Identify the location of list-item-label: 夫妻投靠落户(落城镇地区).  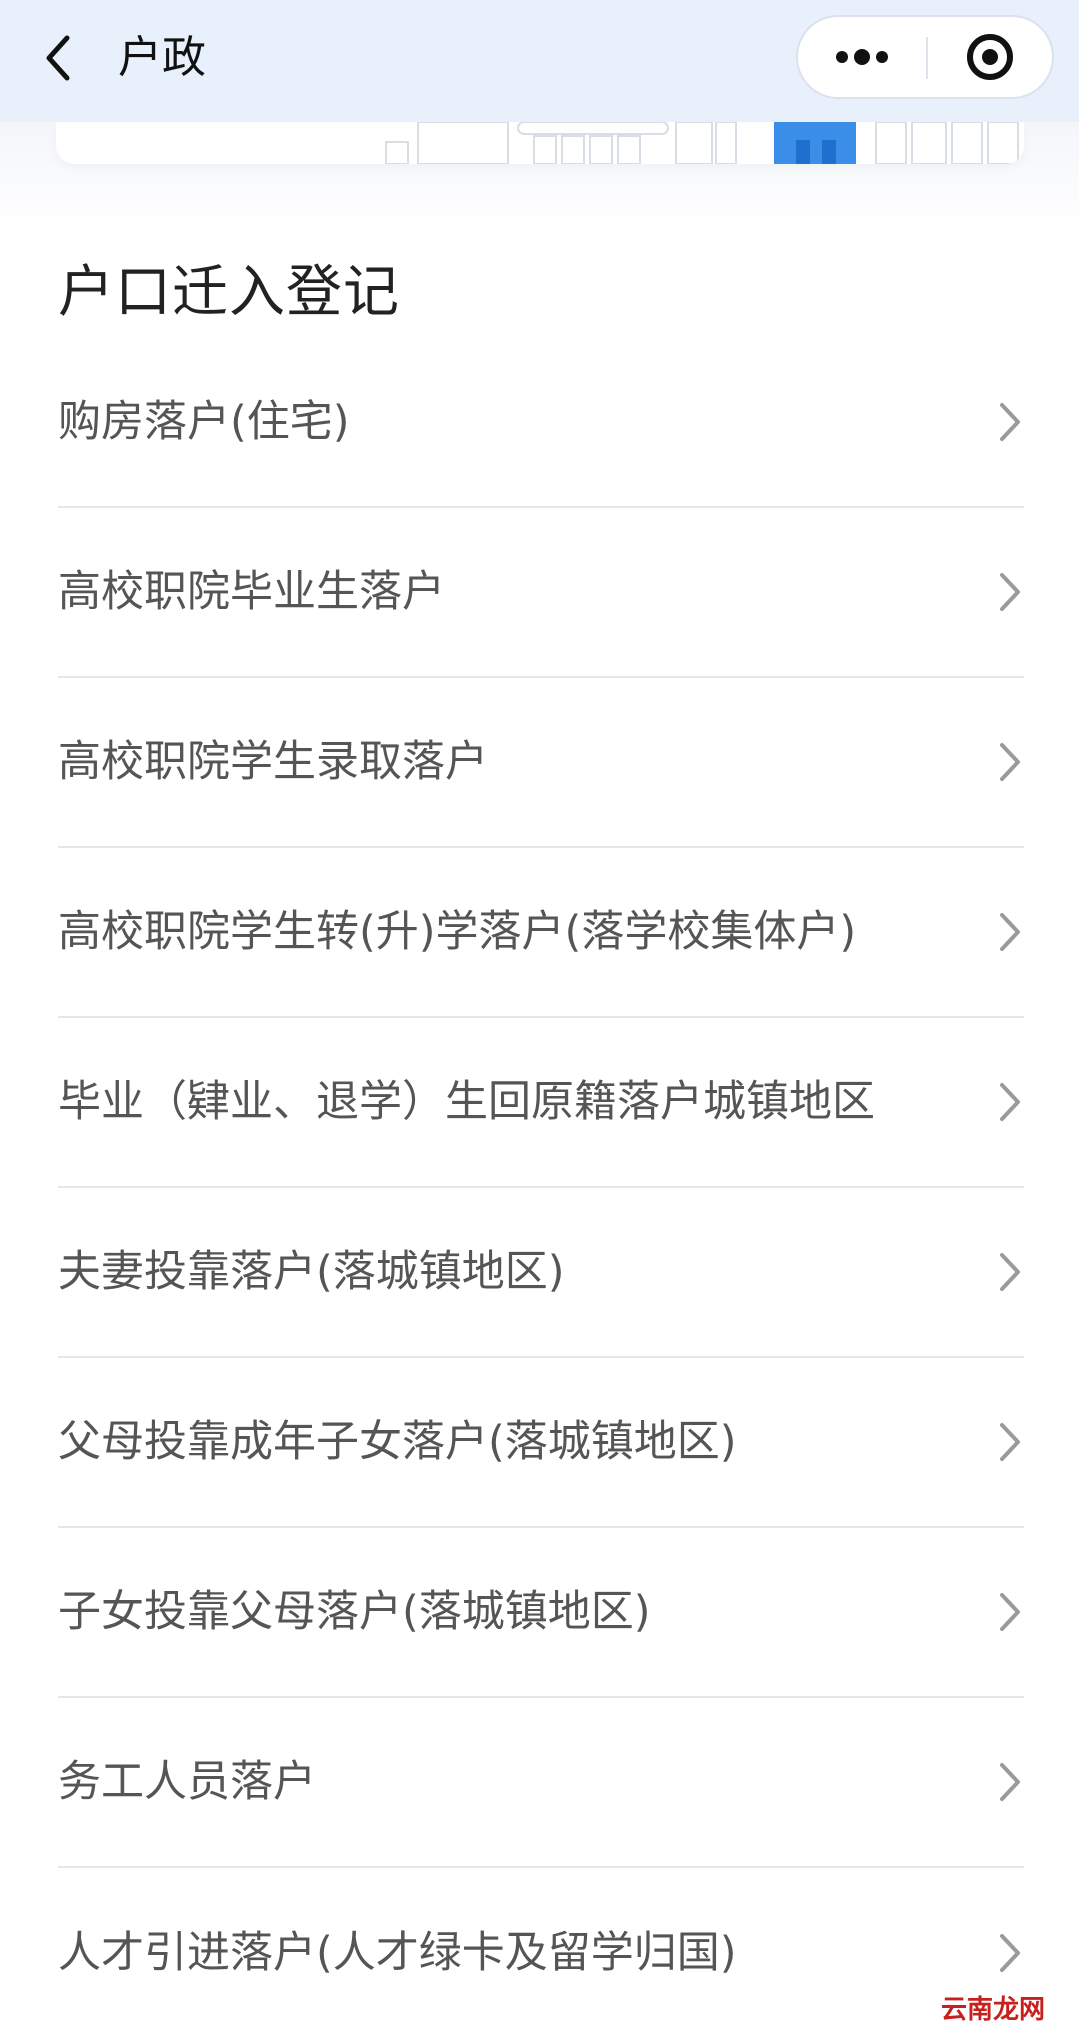
(311, 1272).